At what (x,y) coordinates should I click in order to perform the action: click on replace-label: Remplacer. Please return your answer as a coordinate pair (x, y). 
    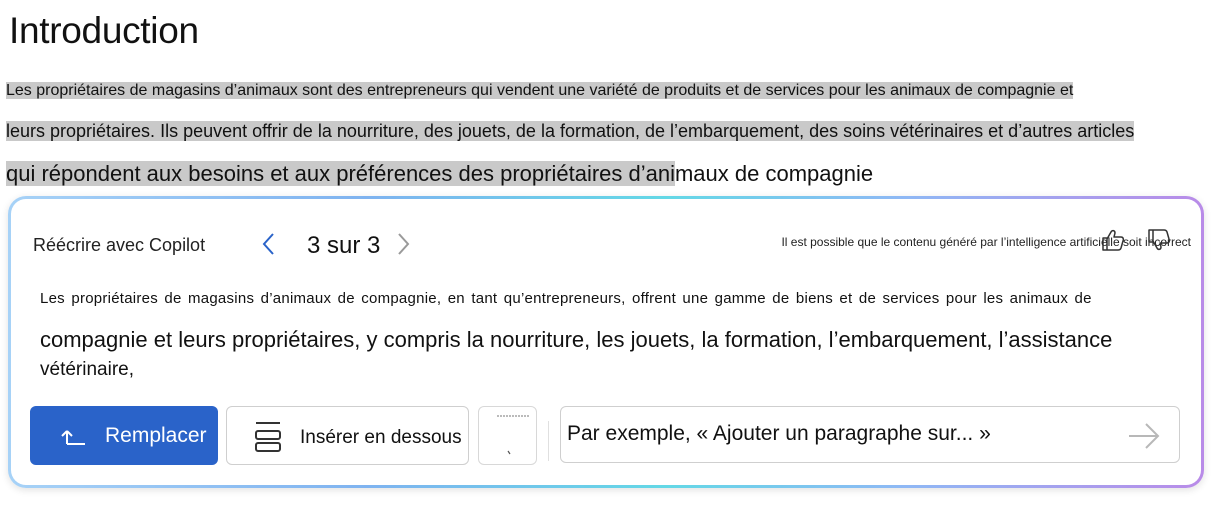
    Looking at the image, I should click on (156, 435).